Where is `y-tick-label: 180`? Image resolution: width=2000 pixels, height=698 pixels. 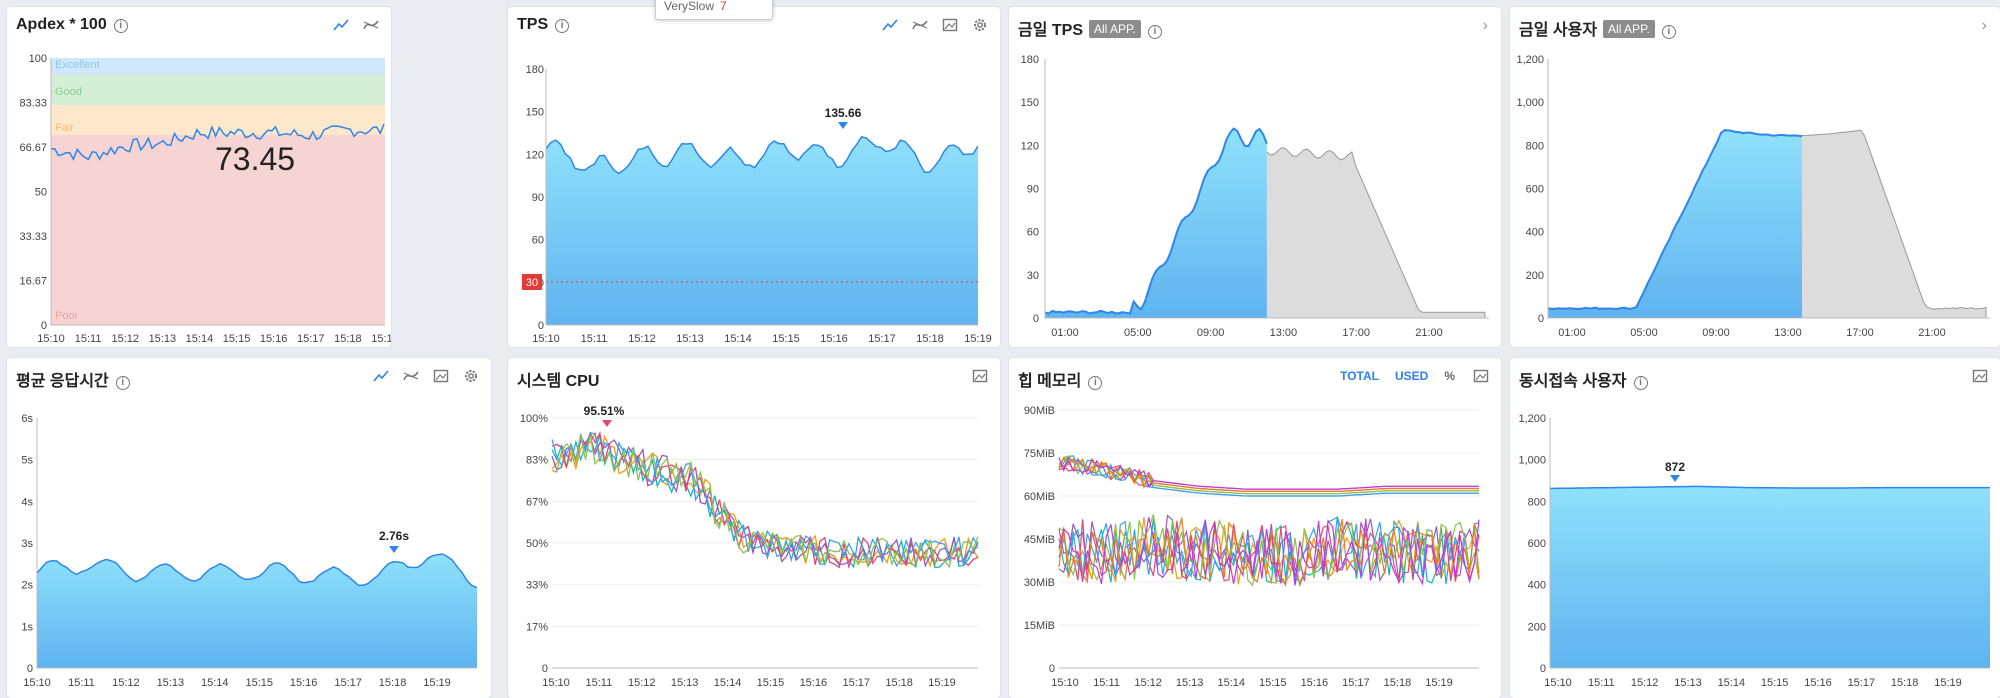
y-tick-label: 180 is located at coordinates (535, 70).